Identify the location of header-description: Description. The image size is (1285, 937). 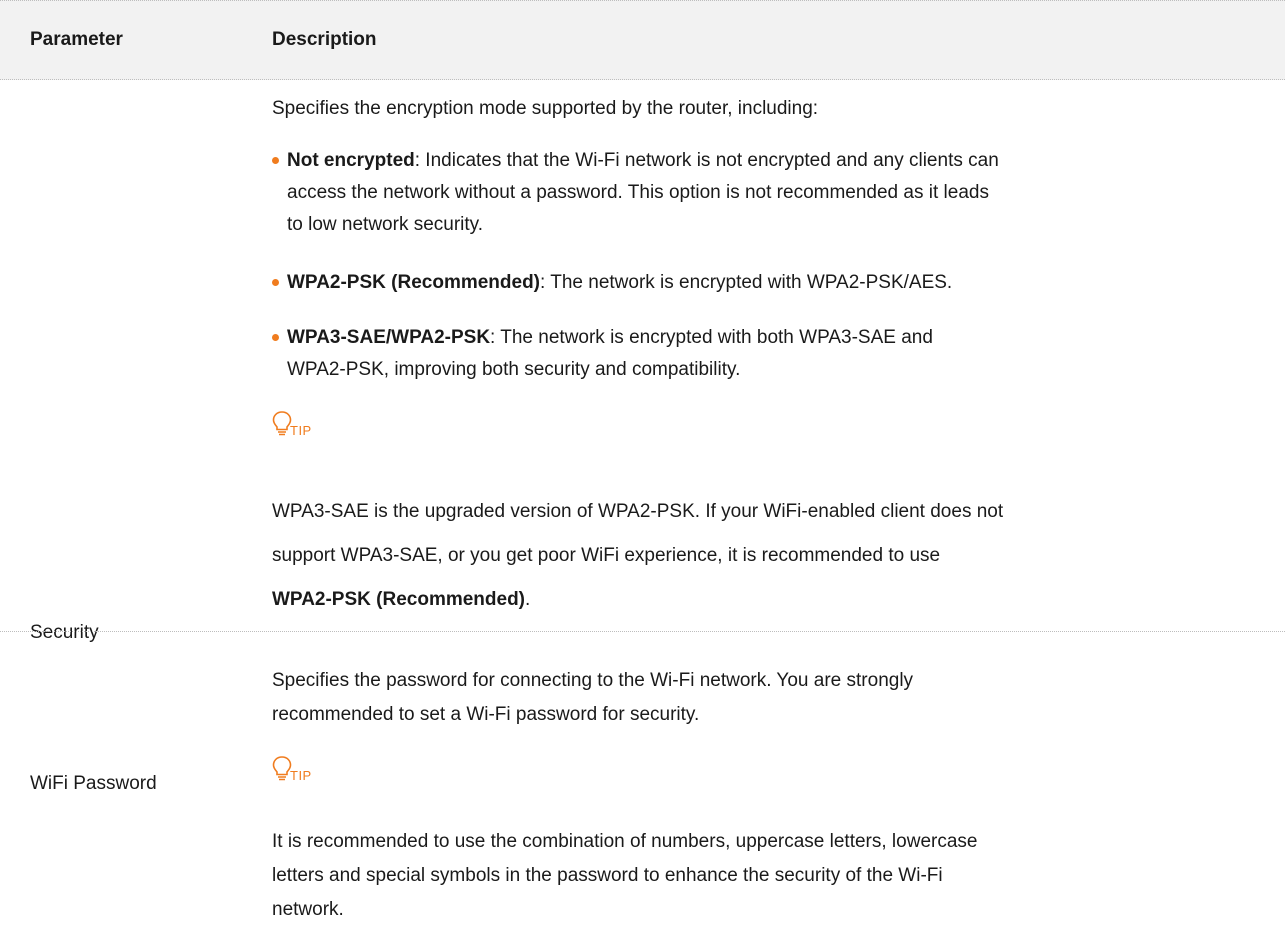
(324, 39).